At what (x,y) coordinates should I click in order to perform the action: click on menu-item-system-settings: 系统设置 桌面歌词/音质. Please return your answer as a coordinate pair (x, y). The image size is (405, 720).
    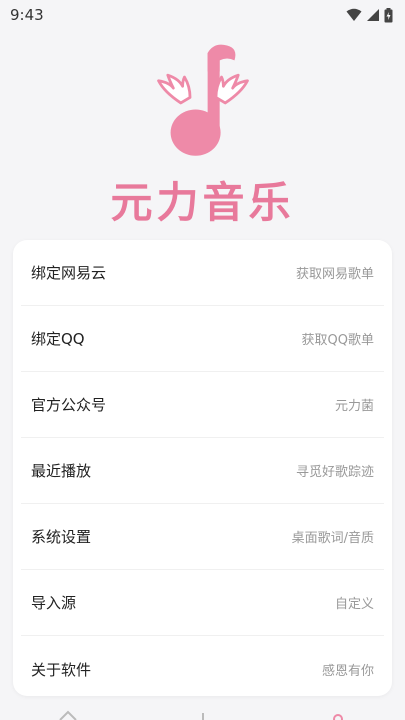
    Looking at the image, I should click on (202, 537).